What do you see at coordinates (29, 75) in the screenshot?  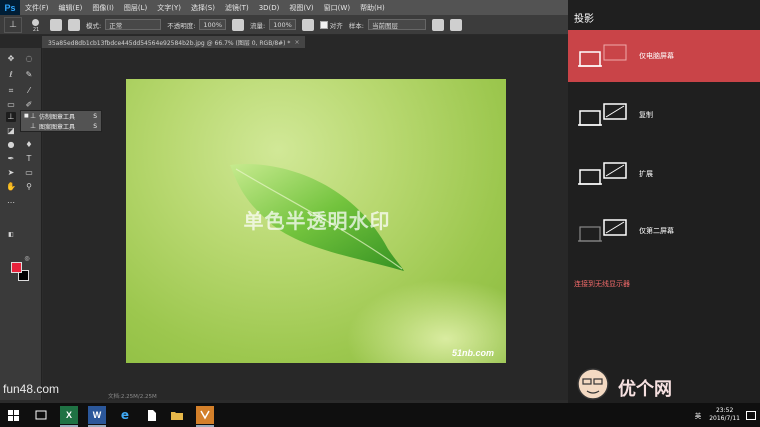 I see `quick-selection-tool-icon: ✎` at bounding box center [29, 75].